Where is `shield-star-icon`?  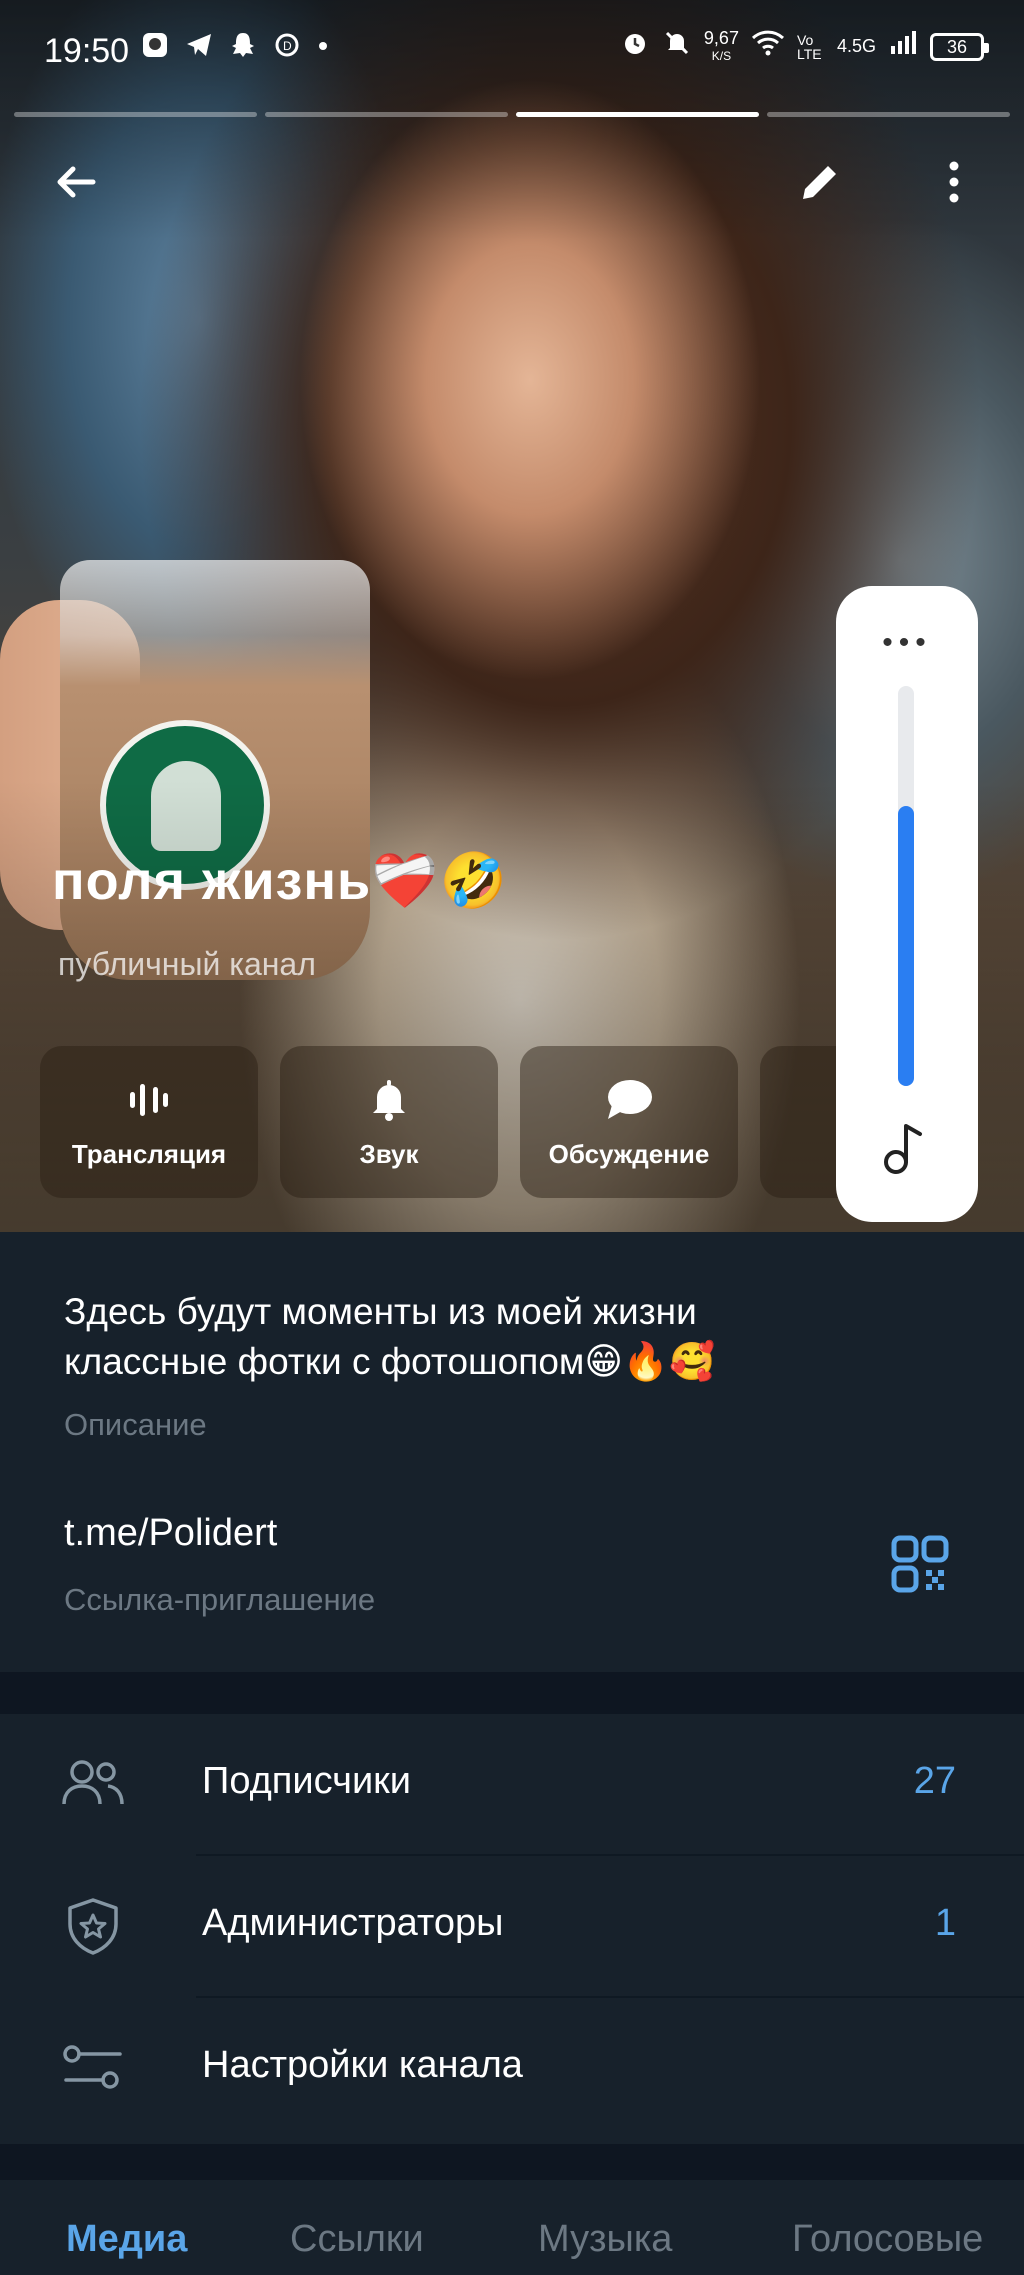
shield-star-icon is located at coordinates (93, 1926).